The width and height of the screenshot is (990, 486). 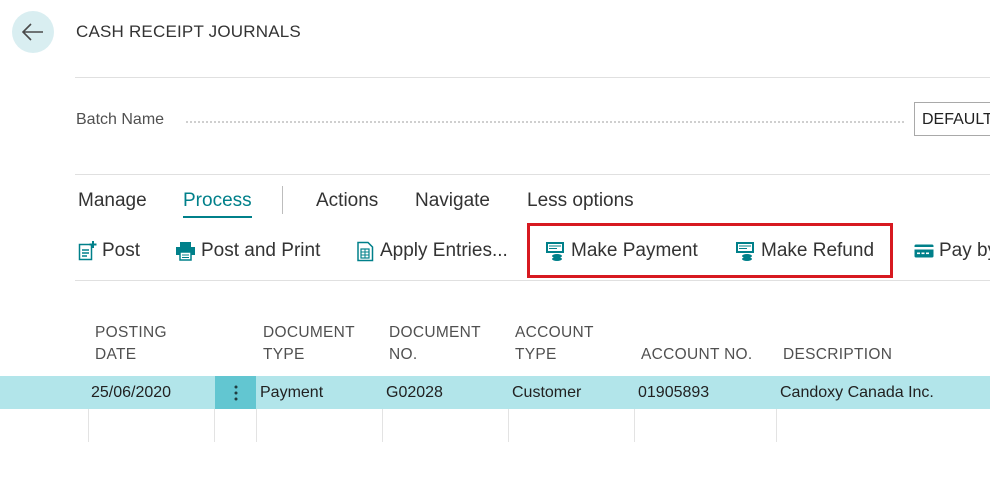 I want to click on empty-table-row, so click(x=539, y=425).